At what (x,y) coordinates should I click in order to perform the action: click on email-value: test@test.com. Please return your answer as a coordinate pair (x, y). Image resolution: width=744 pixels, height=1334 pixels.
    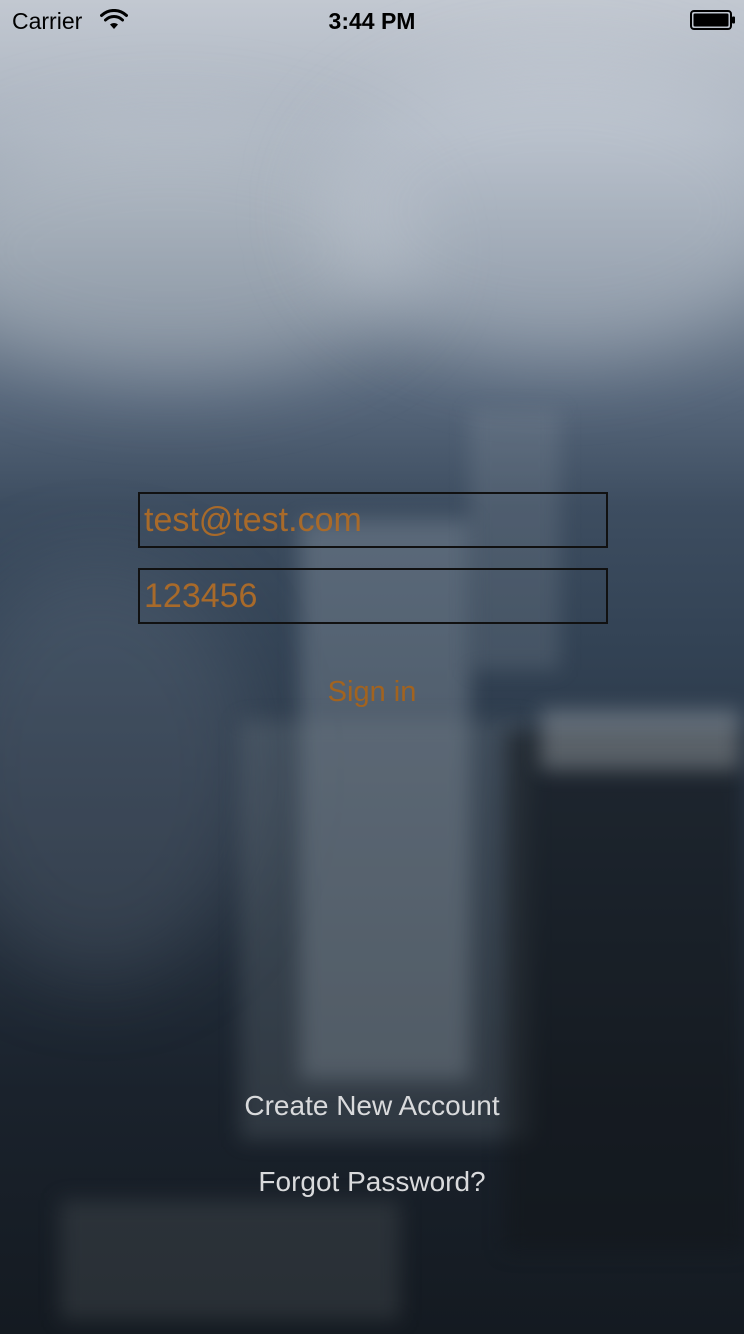
    Looking at the image, I should click on (253, 519).